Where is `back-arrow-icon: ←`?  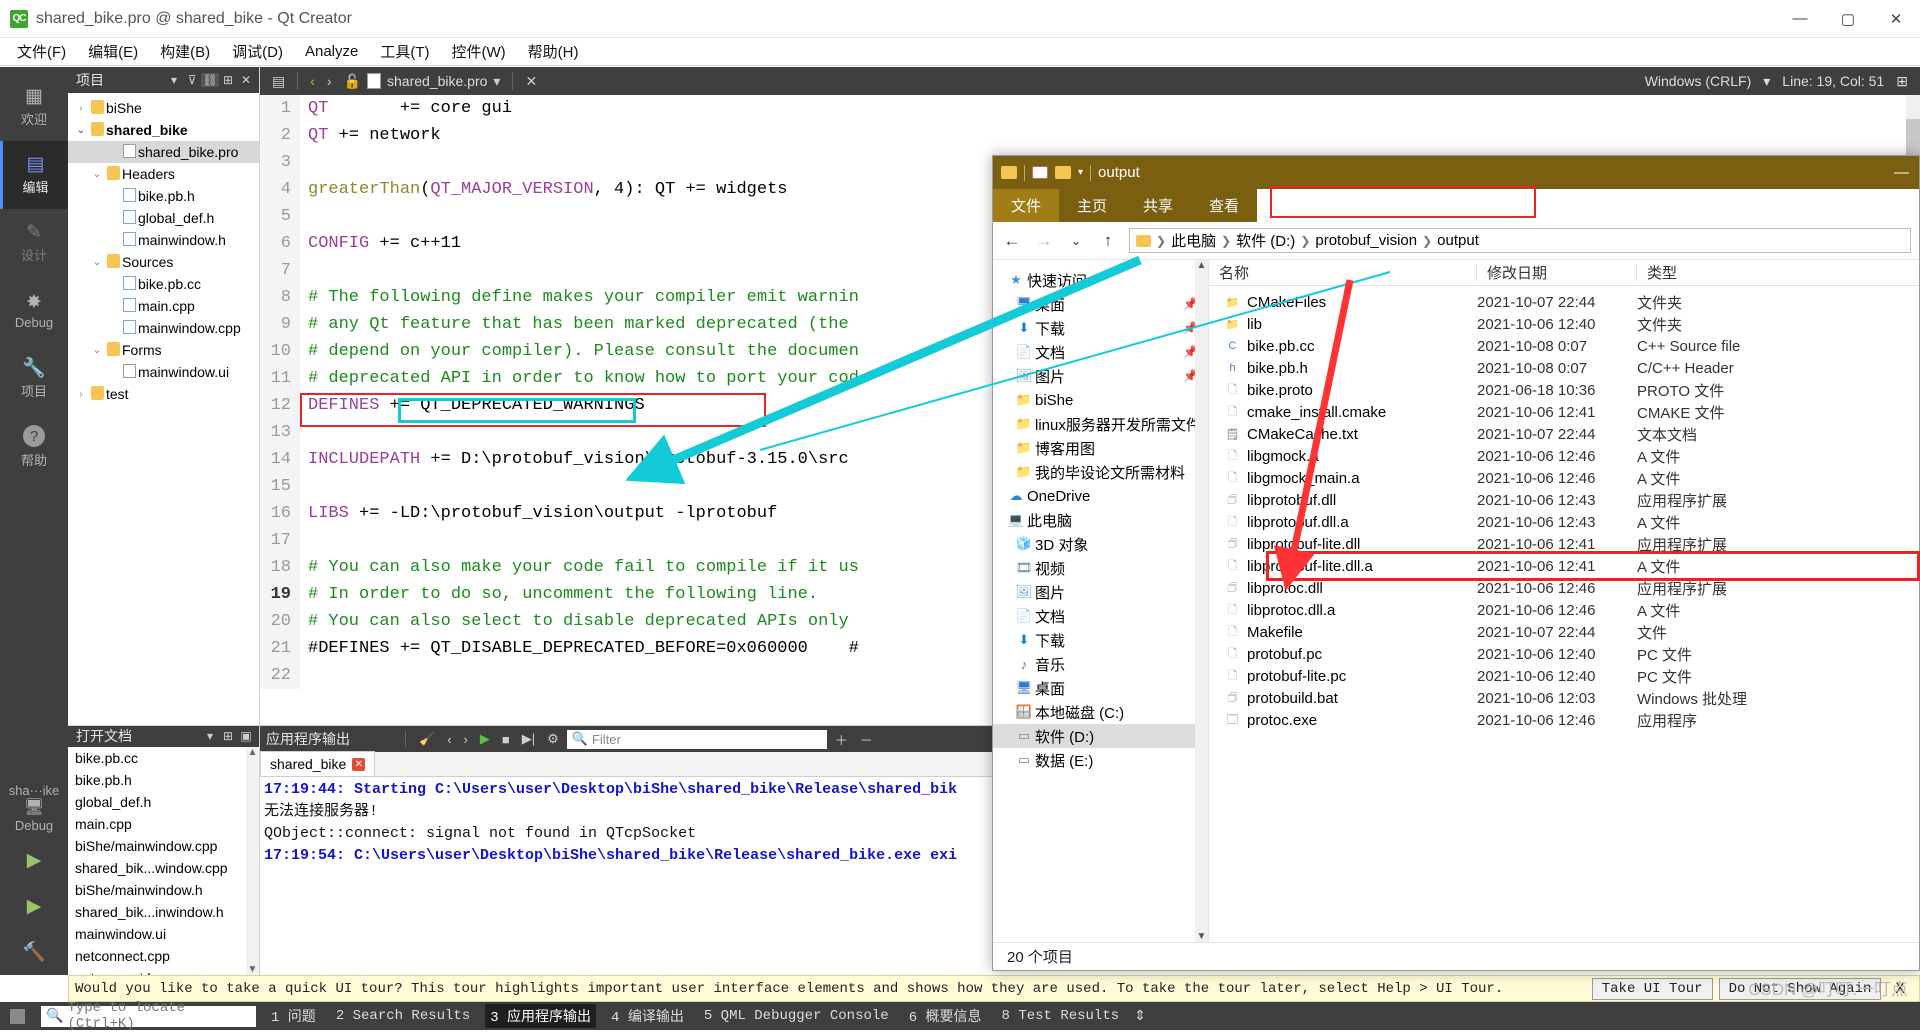
back-arrow-icon: ← is located at coordinates (1012, 241).